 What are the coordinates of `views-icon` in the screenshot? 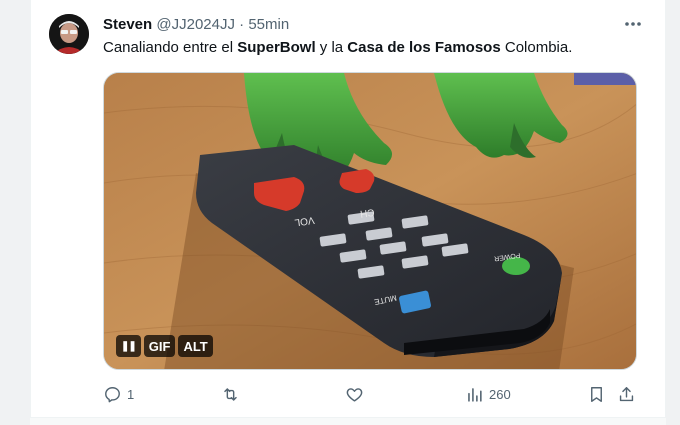 It's located at (475, 394).